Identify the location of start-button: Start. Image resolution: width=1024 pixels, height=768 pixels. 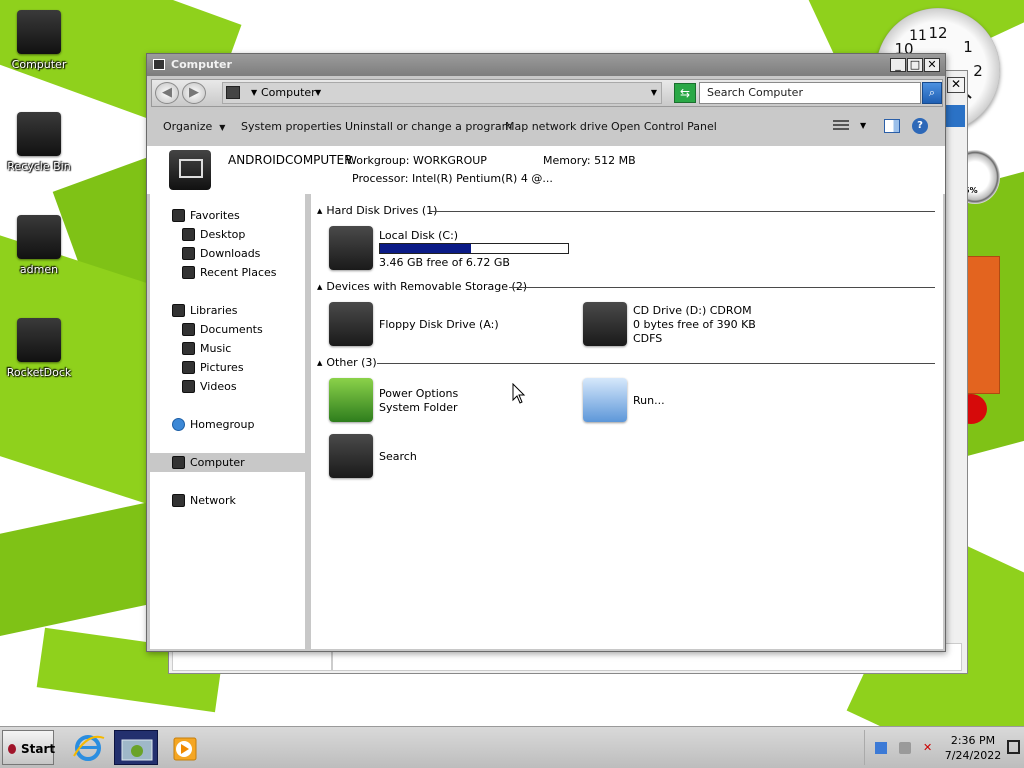
(29, 747).